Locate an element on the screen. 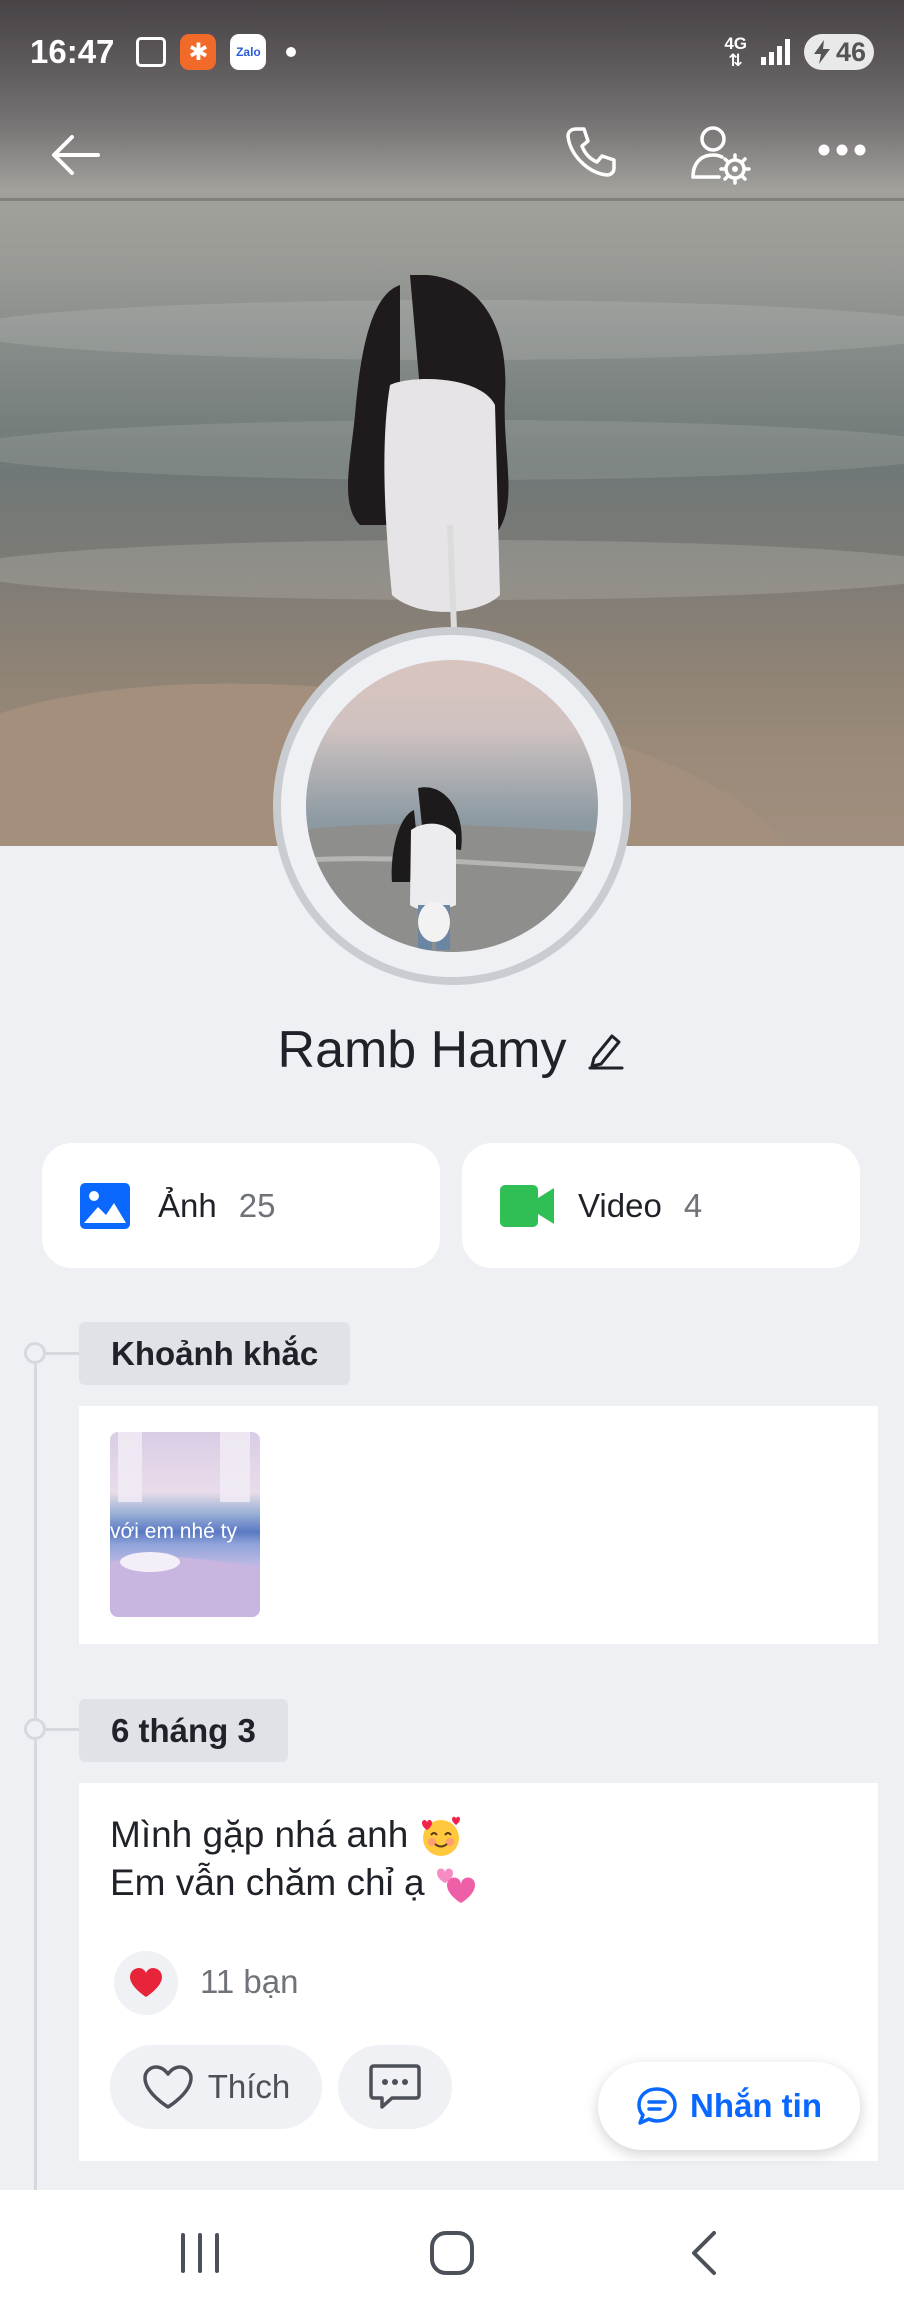  recent-apps-icon is located at coordinates (200, 2253).